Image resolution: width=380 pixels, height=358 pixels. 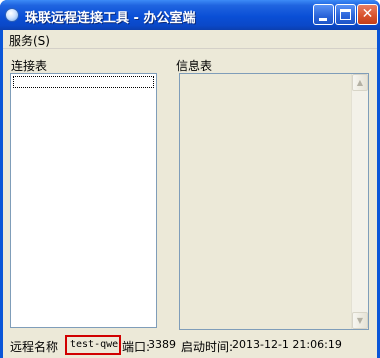 What do you see at coordinates (323, 14) in the screenshot?
I see `minimize-button` at bounding box center [323, 14].